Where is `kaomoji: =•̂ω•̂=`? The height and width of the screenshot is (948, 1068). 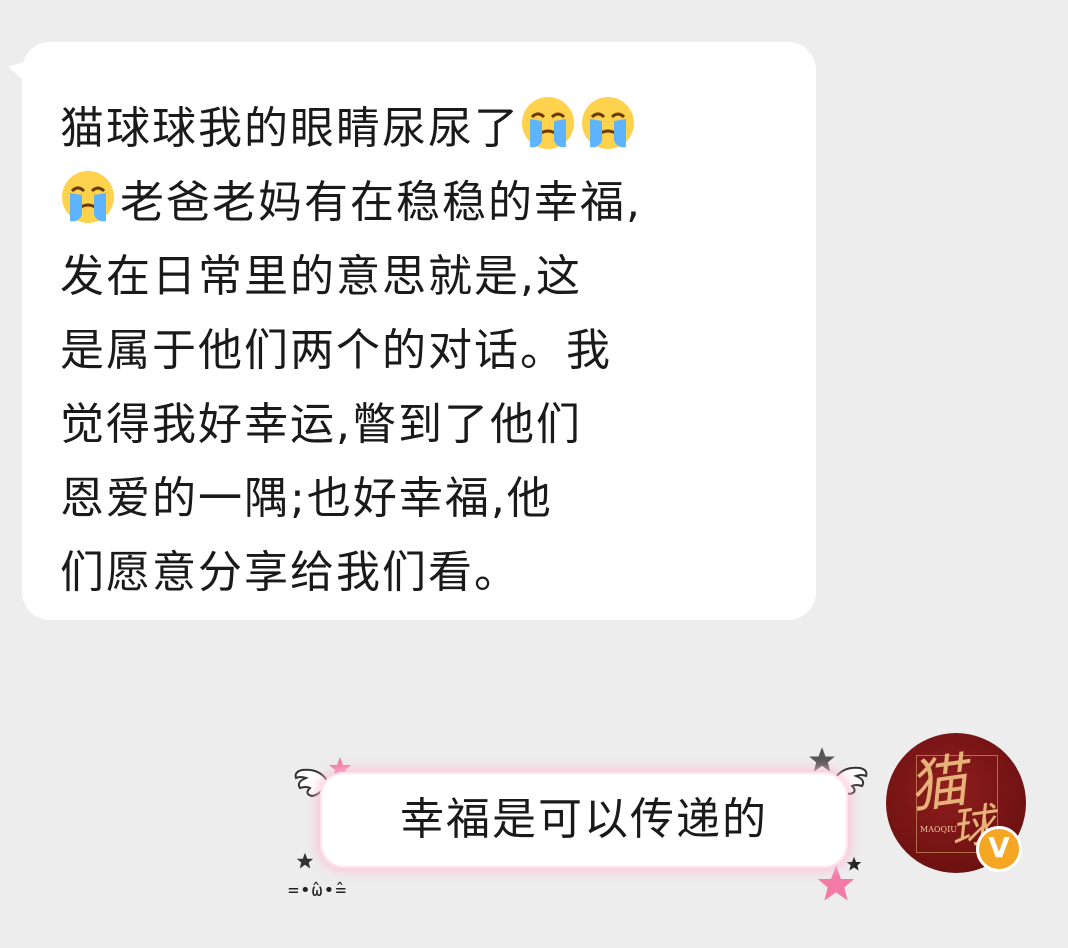
kaomoji: =•̂ω•̂= is located at coordinates (318, 890).